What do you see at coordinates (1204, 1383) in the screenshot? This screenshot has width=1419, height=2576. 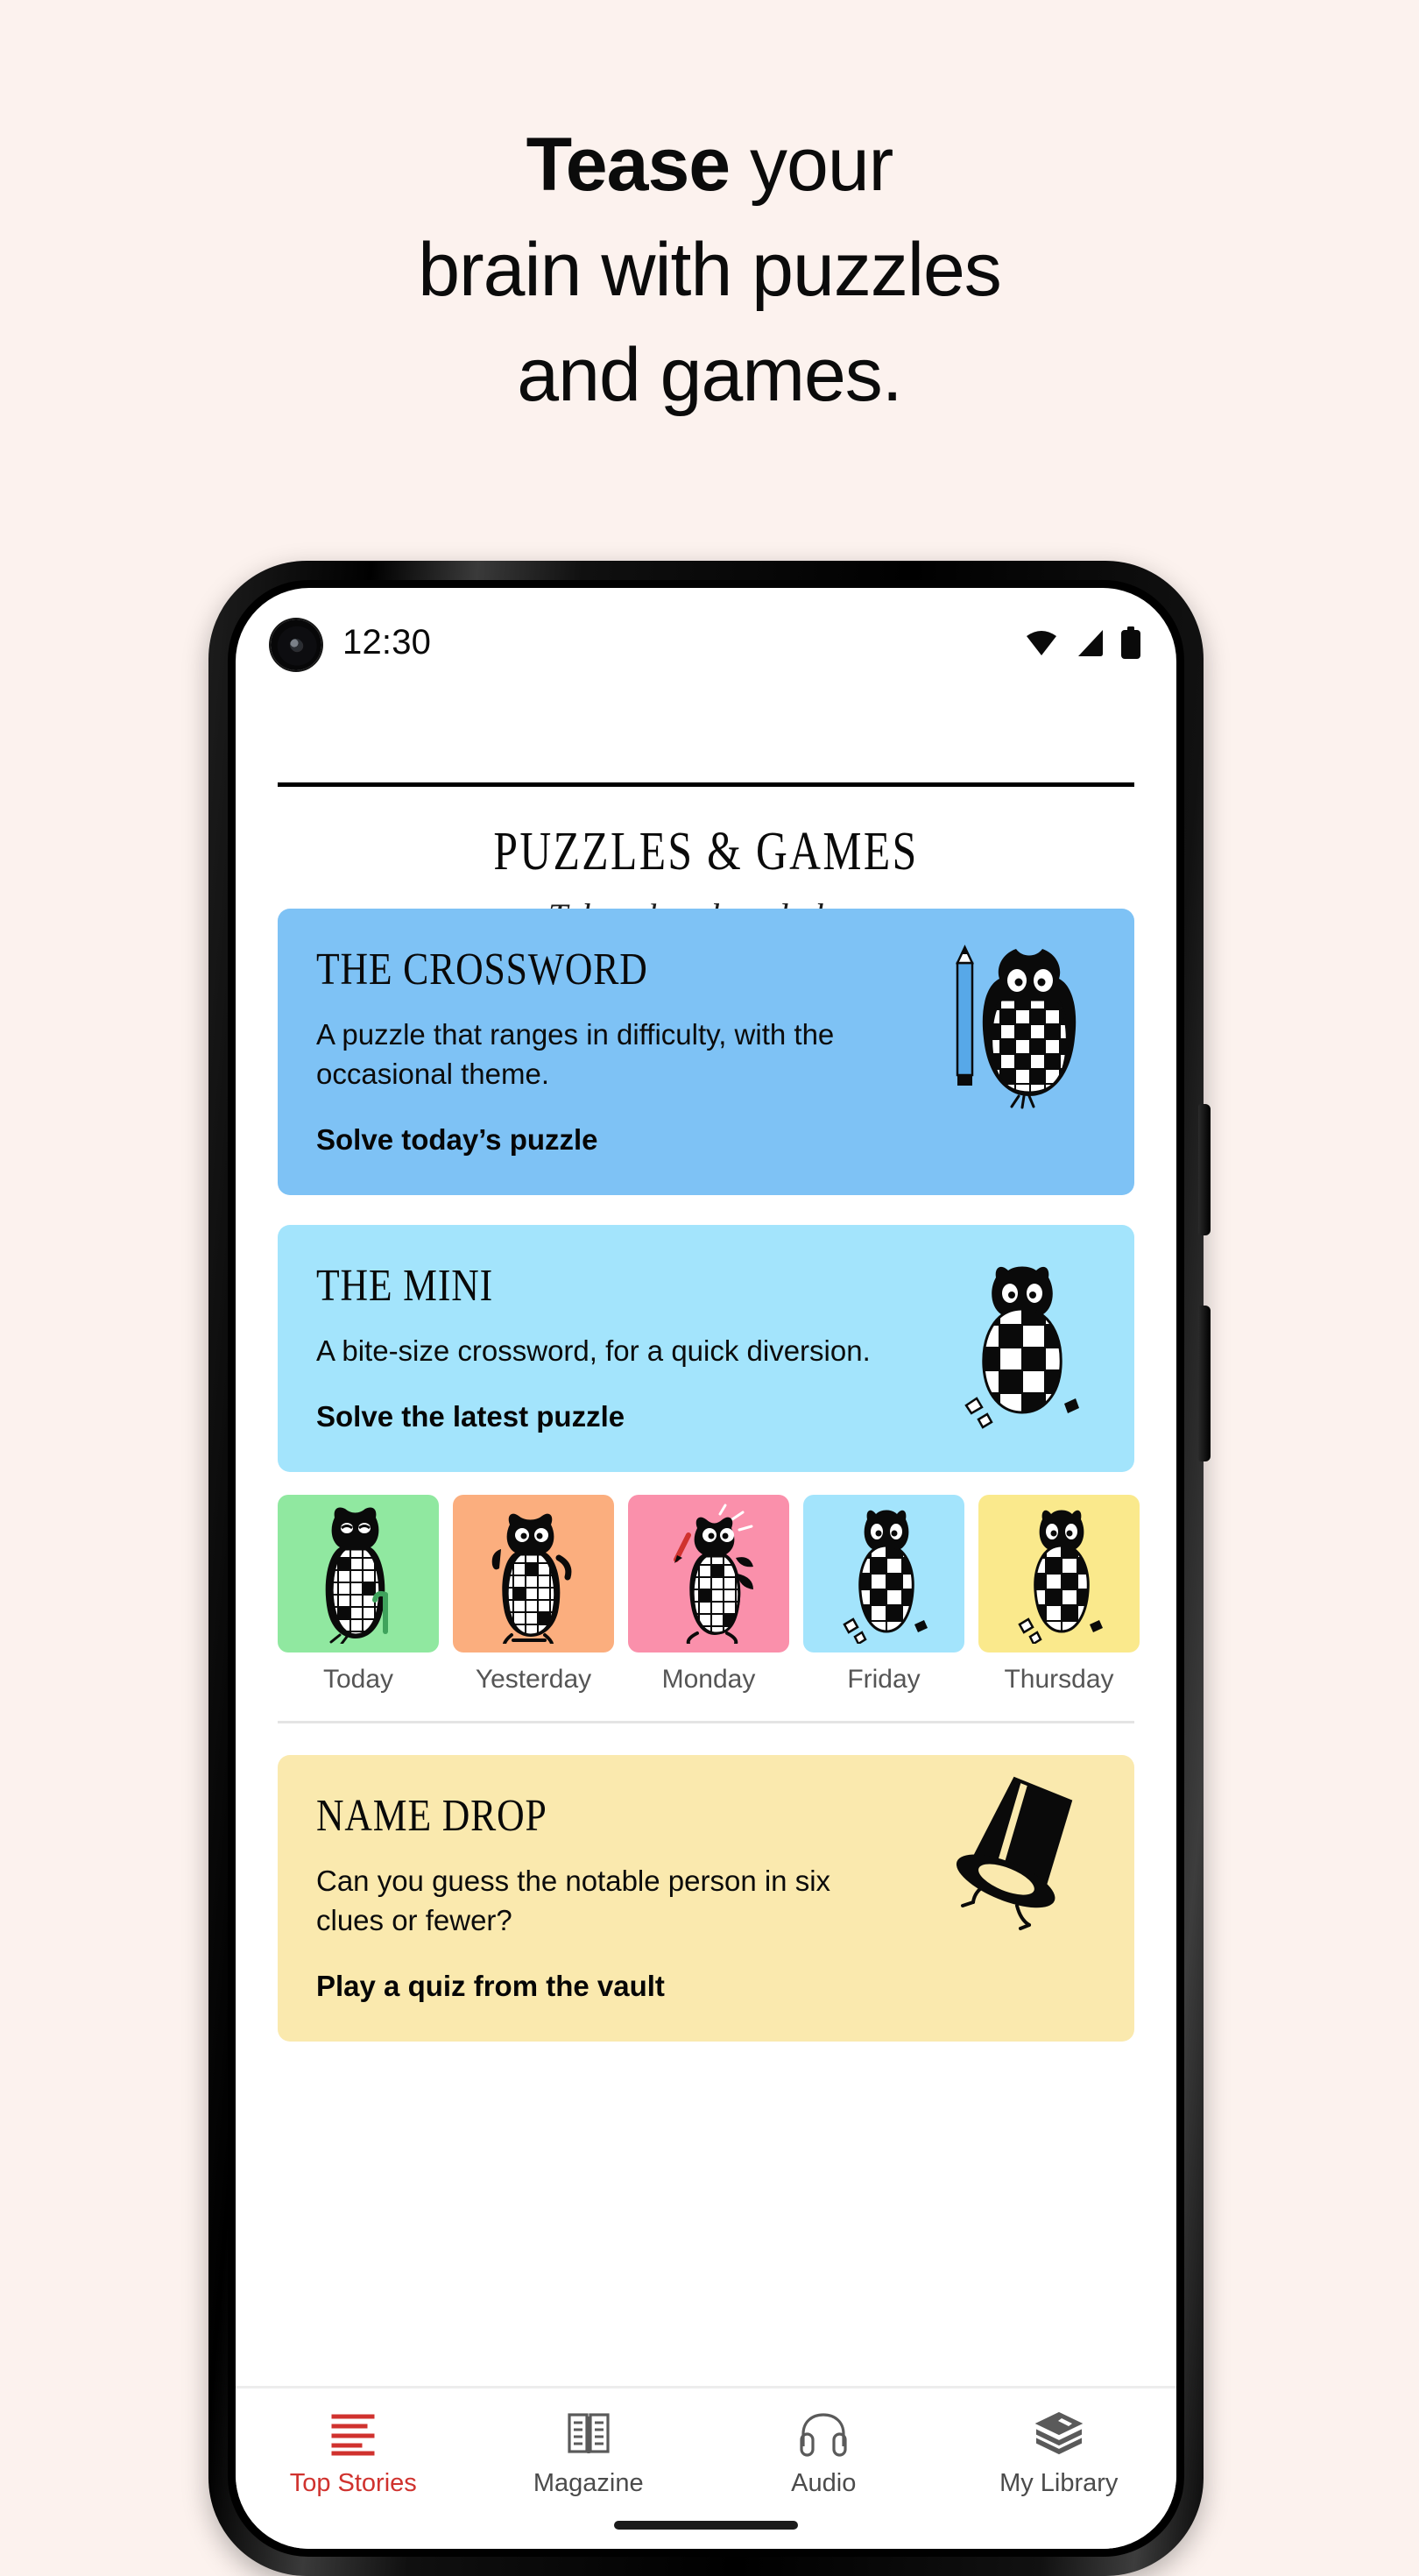 I see `power-button` at bounding box center [1204, 1383].